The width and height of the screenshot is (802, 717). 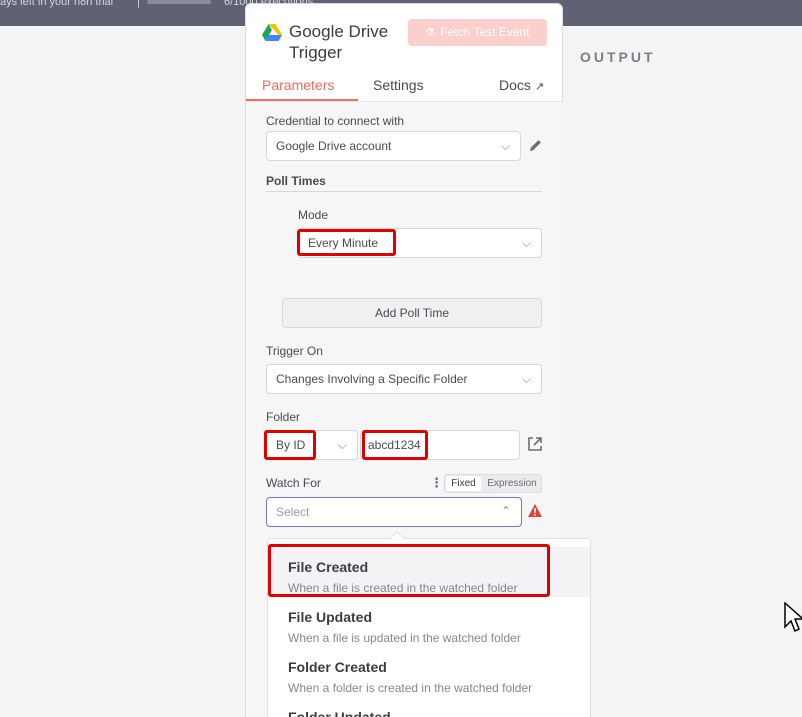 I want to click on executions-progress-bar, so click(x=179, y=2).